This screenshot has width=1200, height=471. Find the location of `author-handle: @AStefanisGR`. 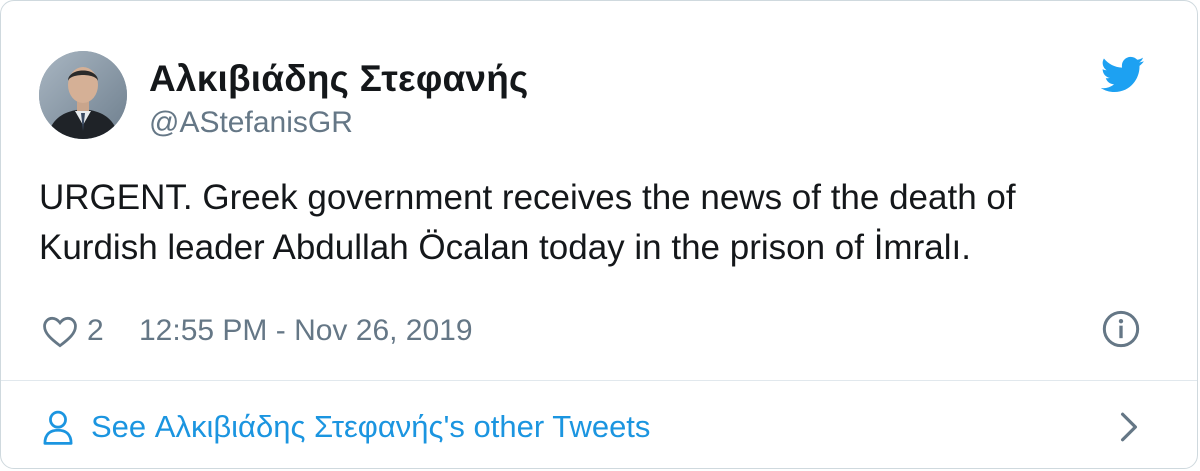

author-handle: @AStefanisGR is located at coordinates (338, 123).